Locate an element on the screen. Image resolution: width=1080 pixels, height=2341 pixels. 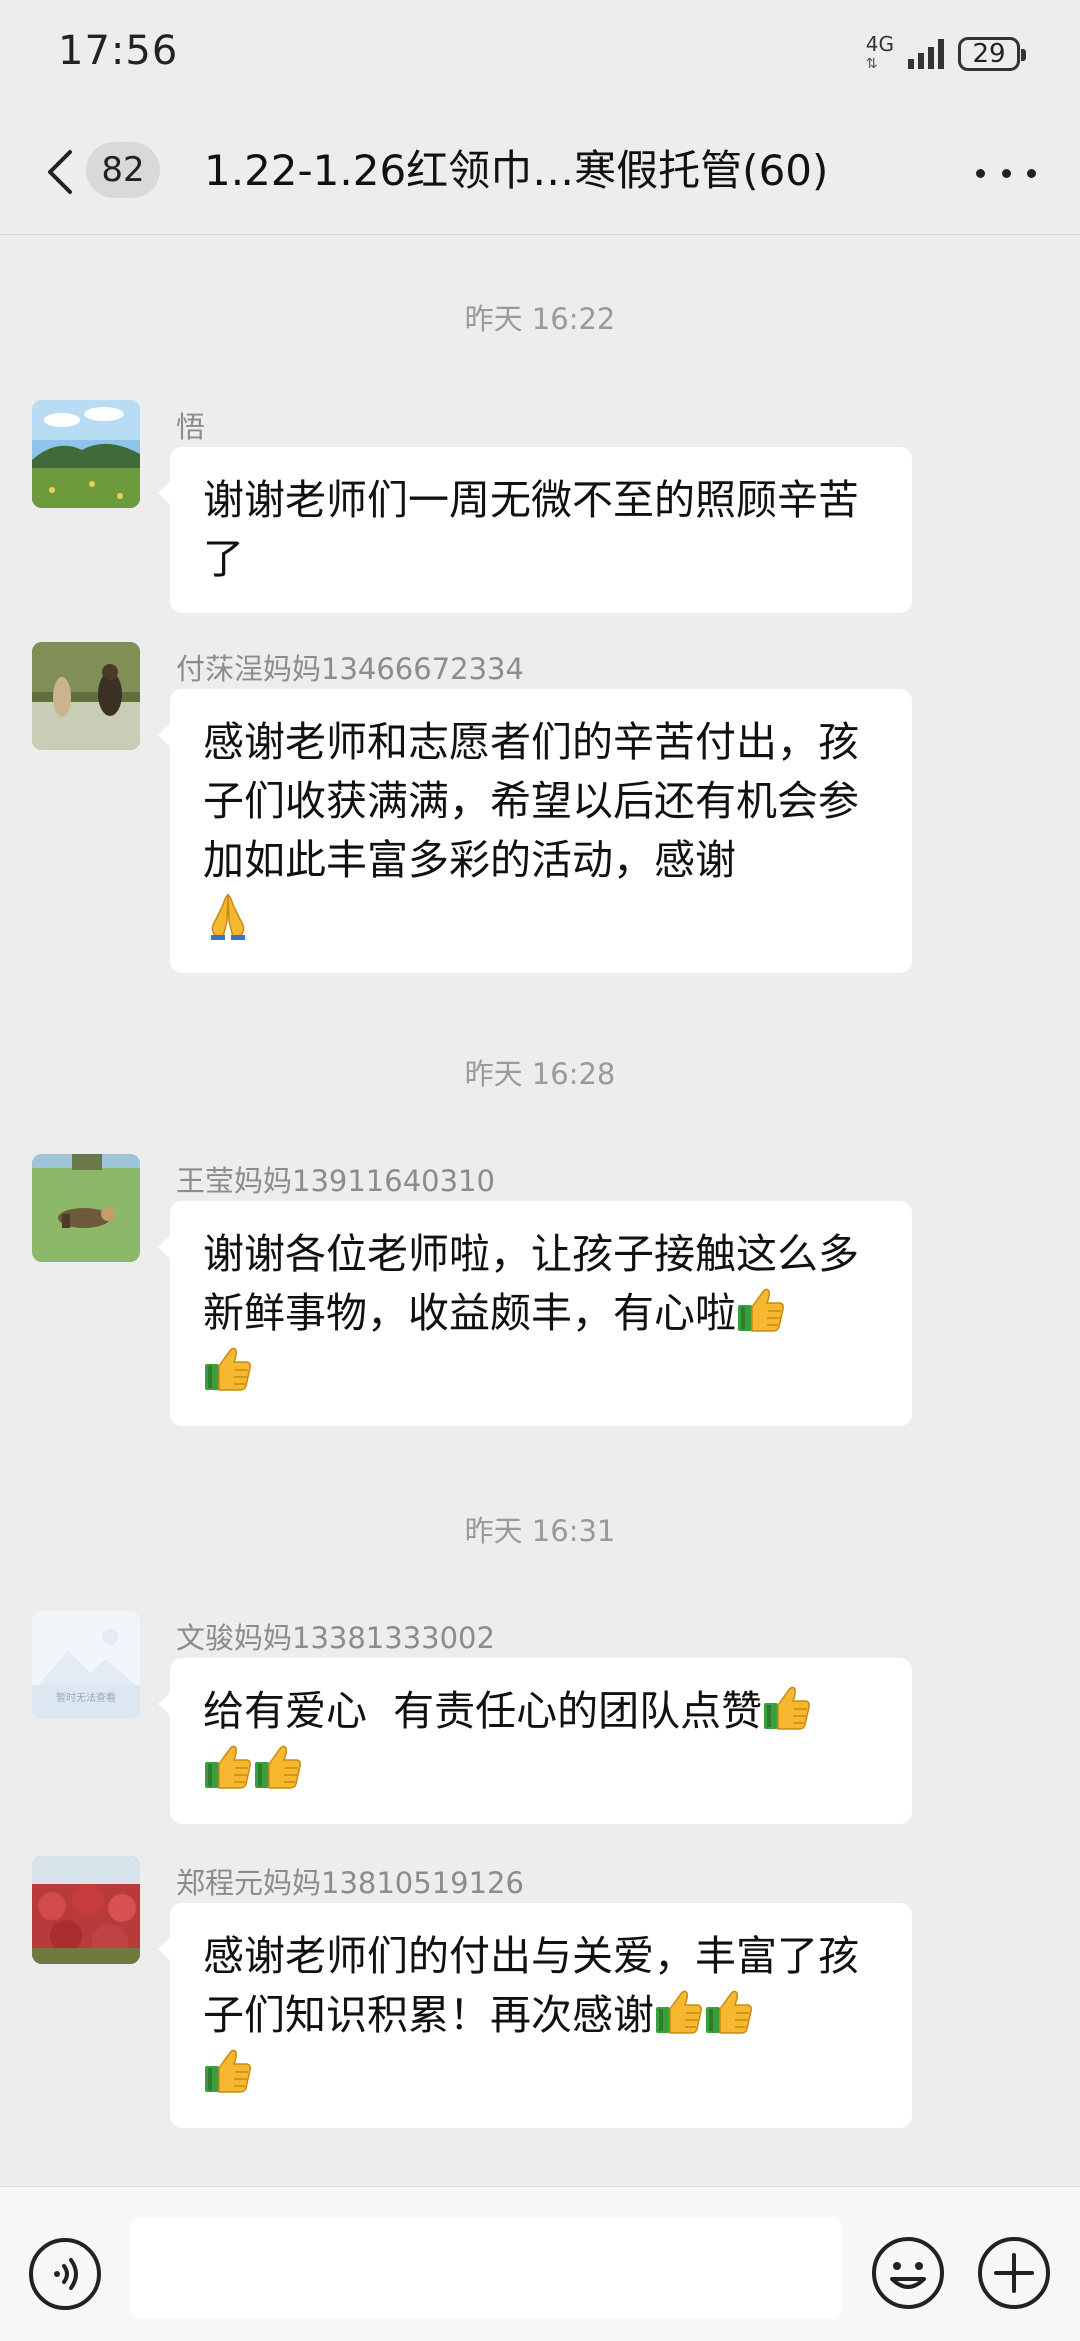
plus-icon is located at coordinates (1014, 2273).